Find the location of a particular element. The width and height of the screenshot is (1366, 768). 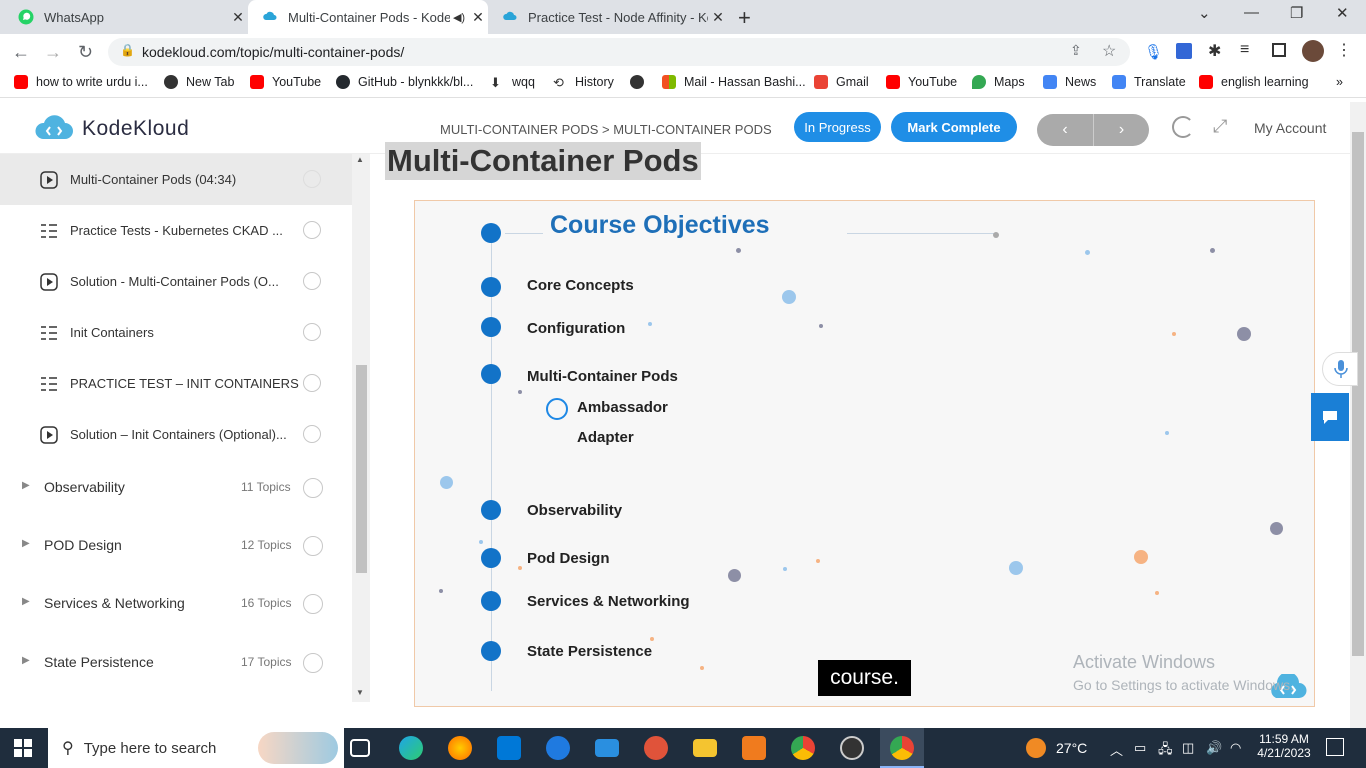

mail-icon is located at coordinates (607, 748).